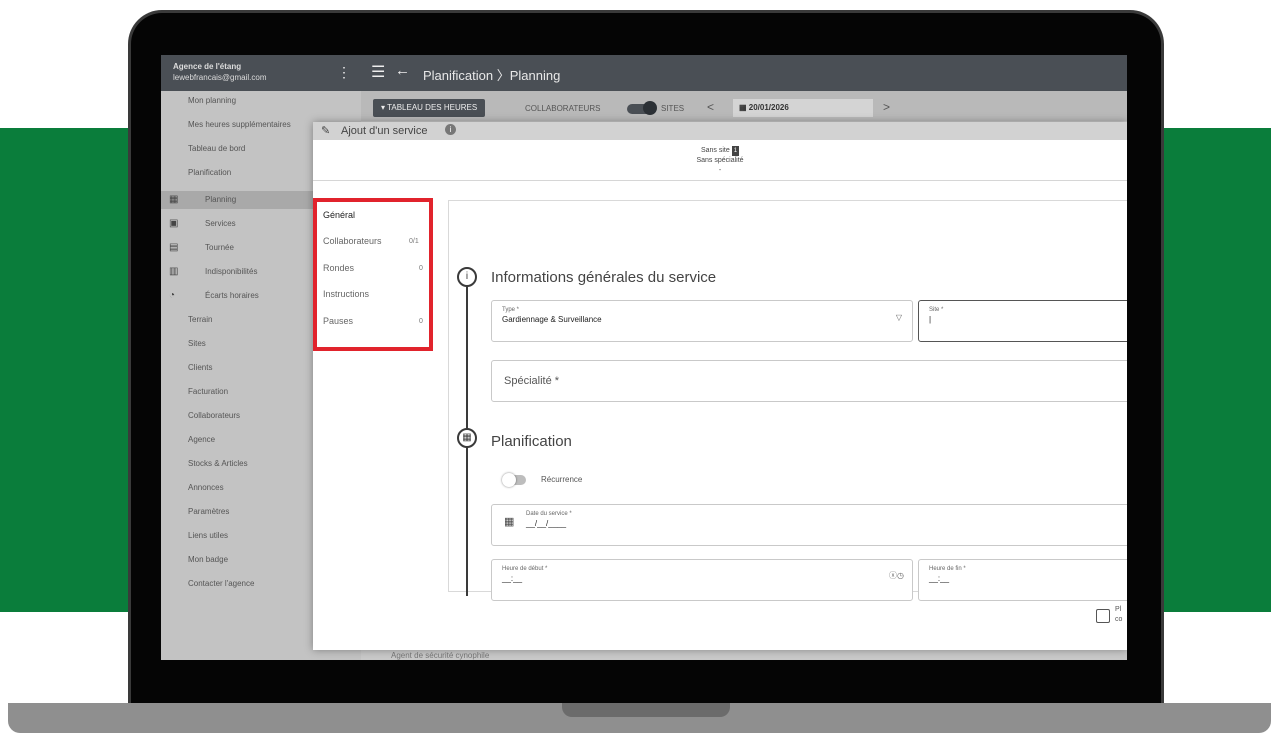 The width and height of the screenshot is (1271, 733). I want to click on sidebar-item-tableau-de-bord: Tableau de bord, so click(216, 148).